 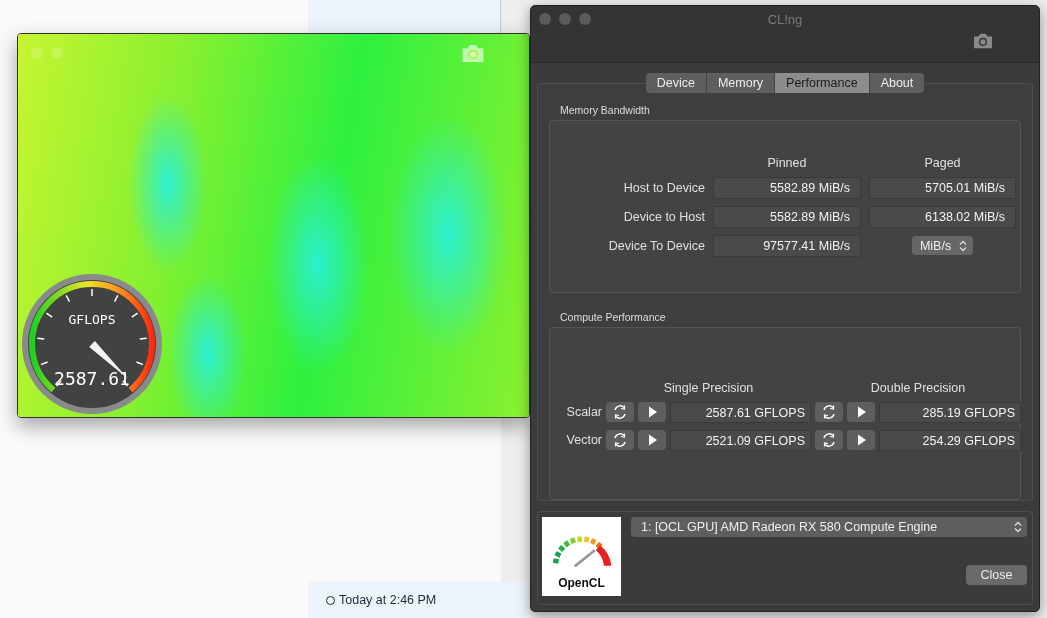 What do you see at coordinates (613, 317) in the screenshot?
I see `group-title: Compute Performance` at bounding box center [613, 317].